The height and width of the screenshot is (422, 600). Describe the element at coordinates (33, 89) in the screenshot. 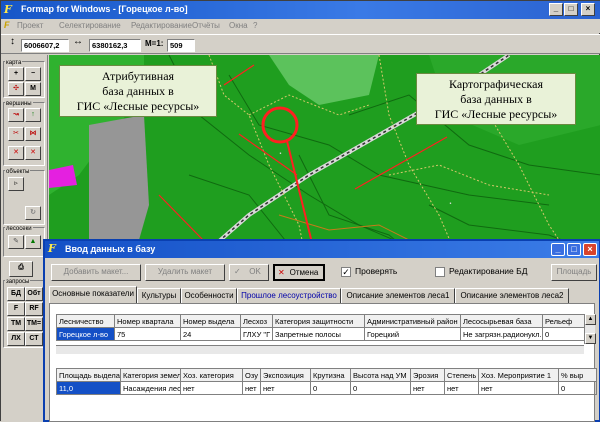

I see `measure-icon: M` at that location.